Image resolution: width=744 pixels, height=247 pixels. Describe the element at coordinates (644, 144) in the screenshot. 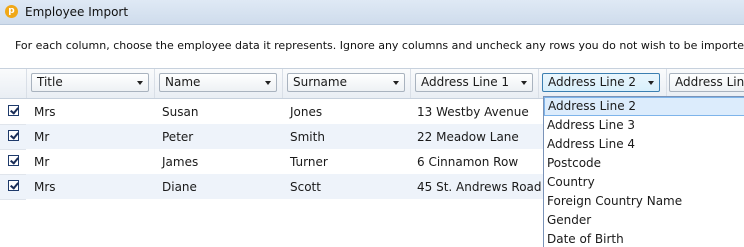

I see `option-address-line-4: Address Line 4` at that location.